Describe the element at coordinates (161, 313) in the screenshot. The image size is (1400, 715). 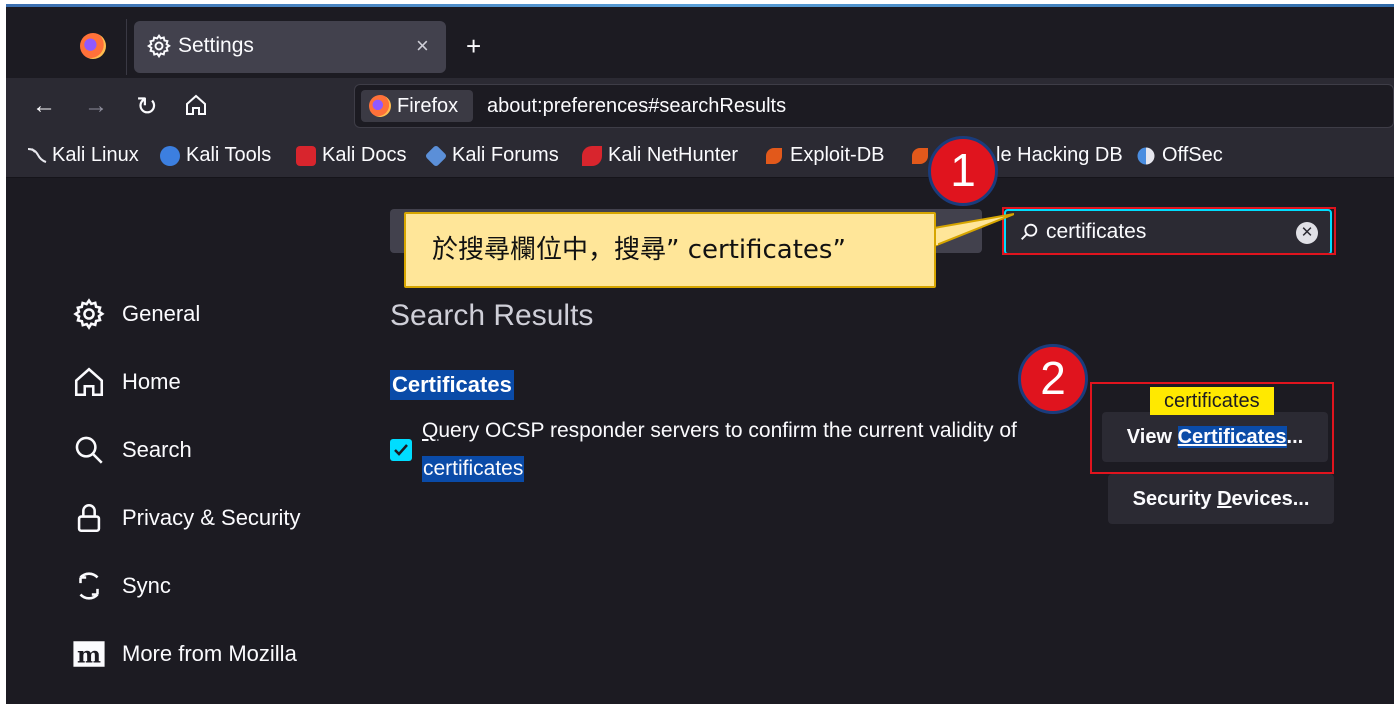
I see `sidebar-item-label: General` at that location.